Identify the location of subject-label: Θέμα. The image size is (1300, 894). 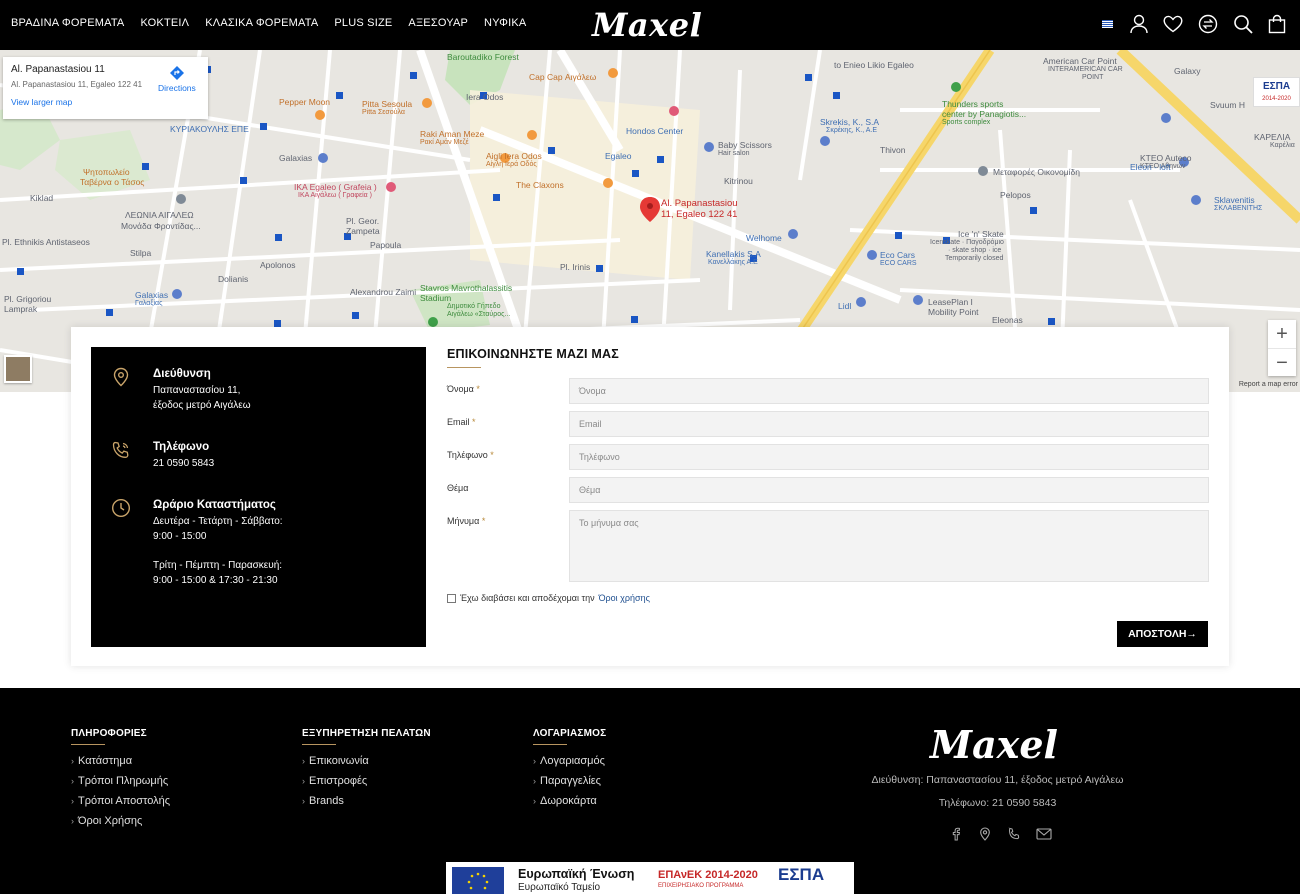
(457, 488).